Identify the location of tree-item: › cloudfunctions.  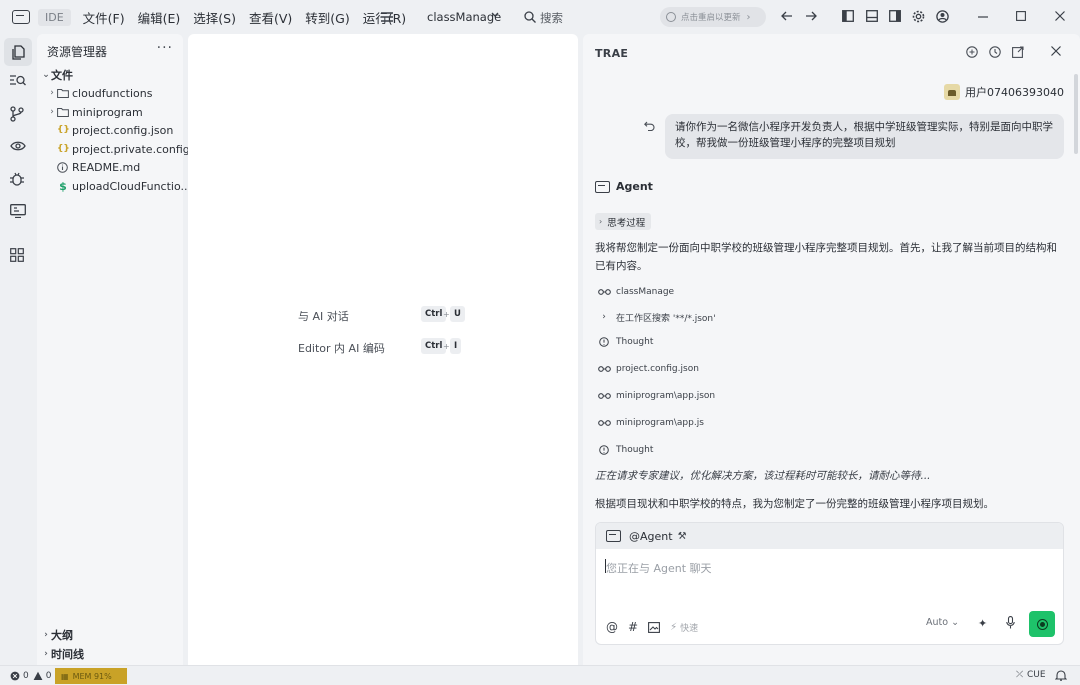
(99, 93).